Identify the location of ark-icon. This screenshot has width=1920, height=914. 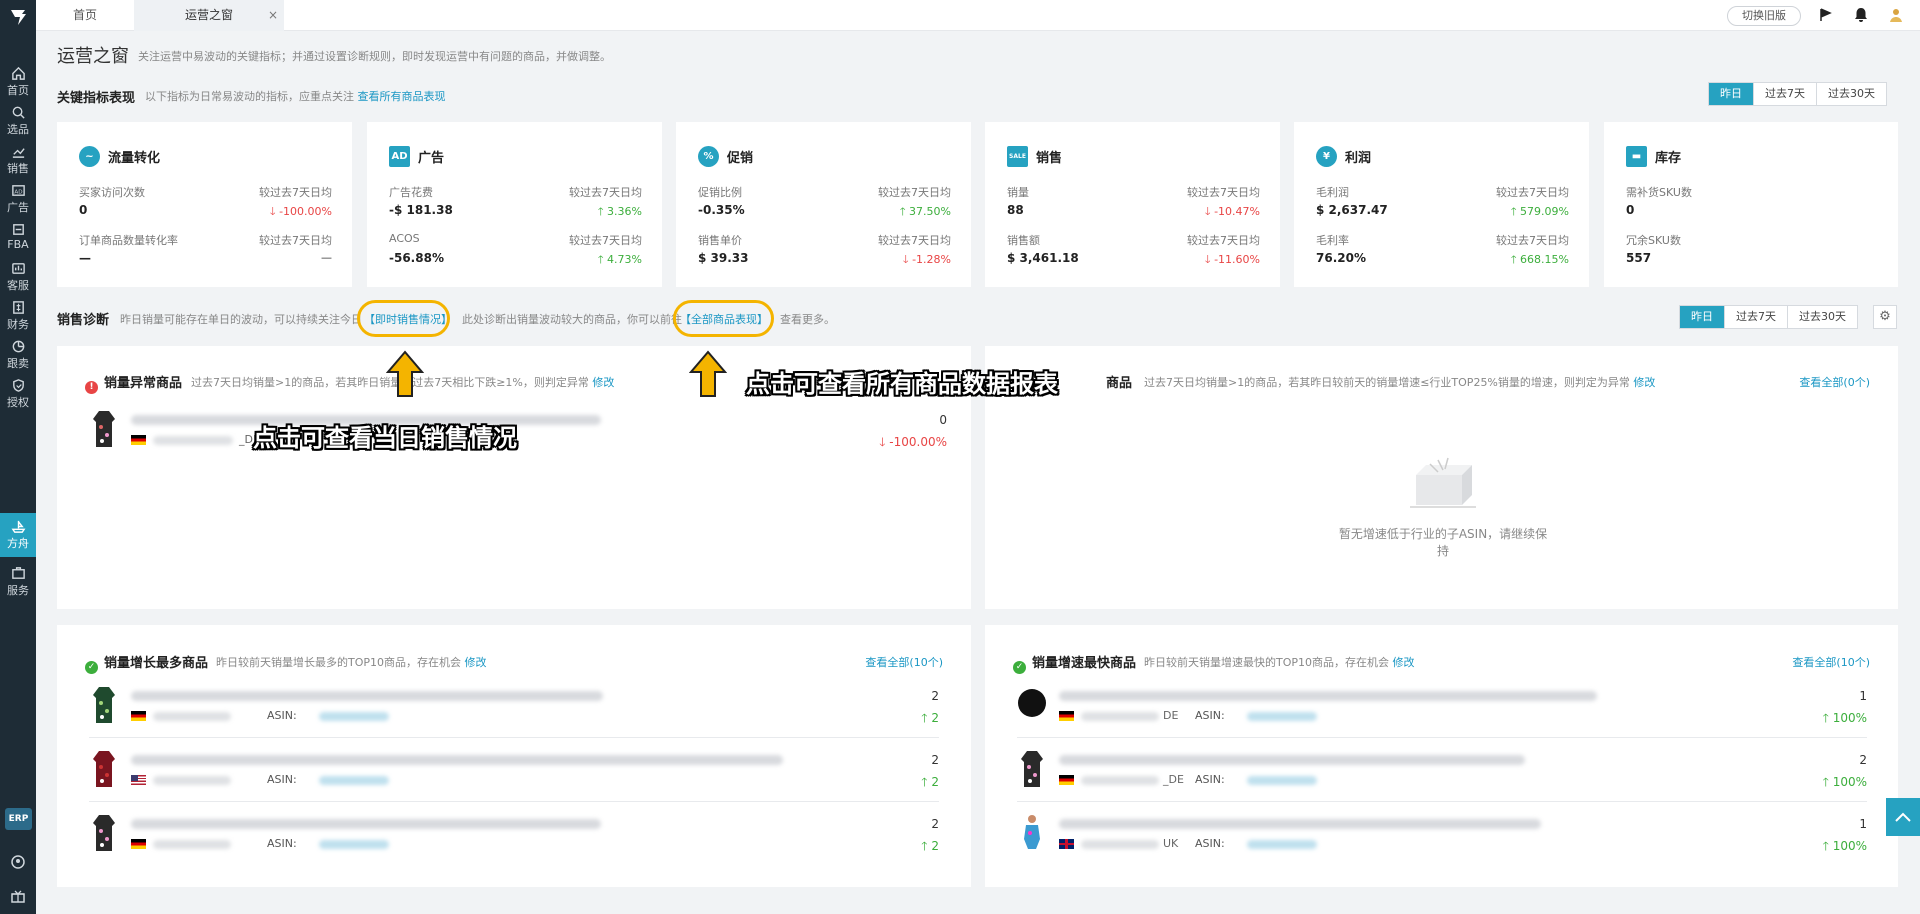
(18, 526).